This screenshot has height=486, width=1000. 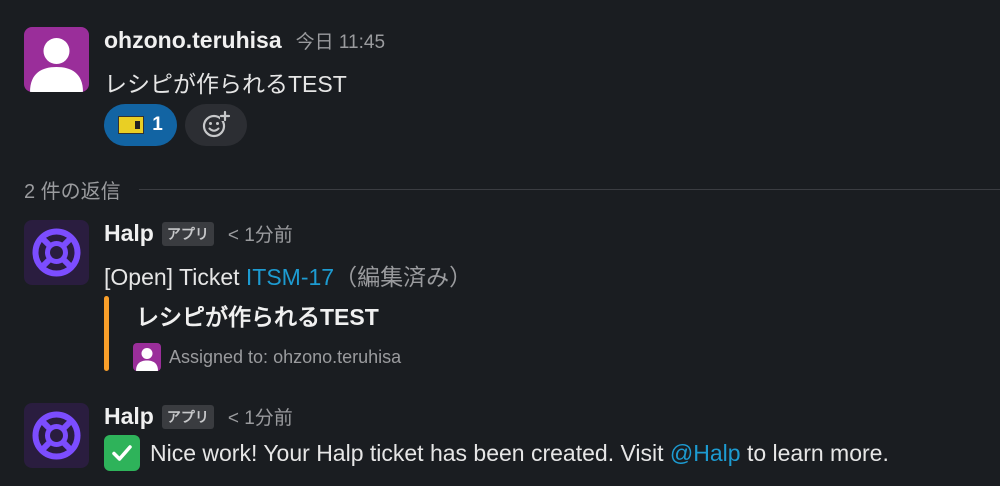 I want to click on thread-divider: 2 件の返信, so click(x=512, y=189).